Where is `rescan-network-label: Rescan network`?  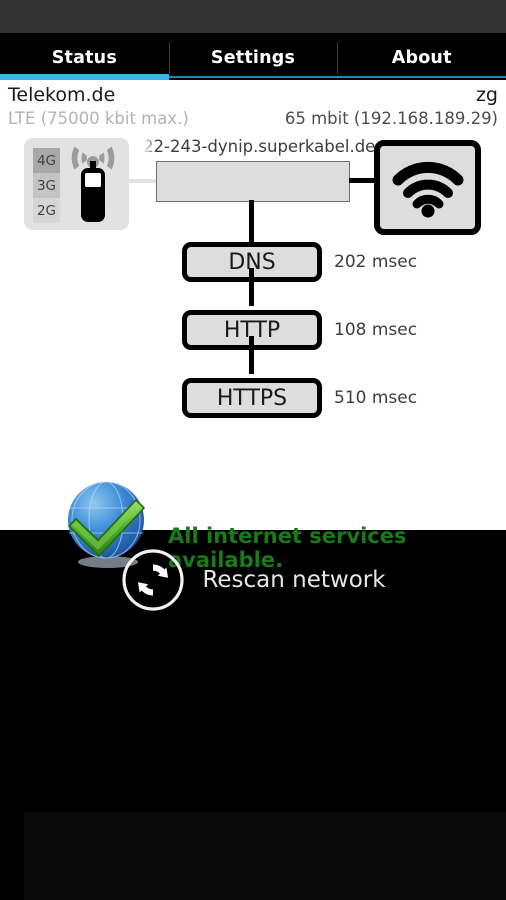
rescan-network-label: Rescan network is located at coordinates (294, 580).